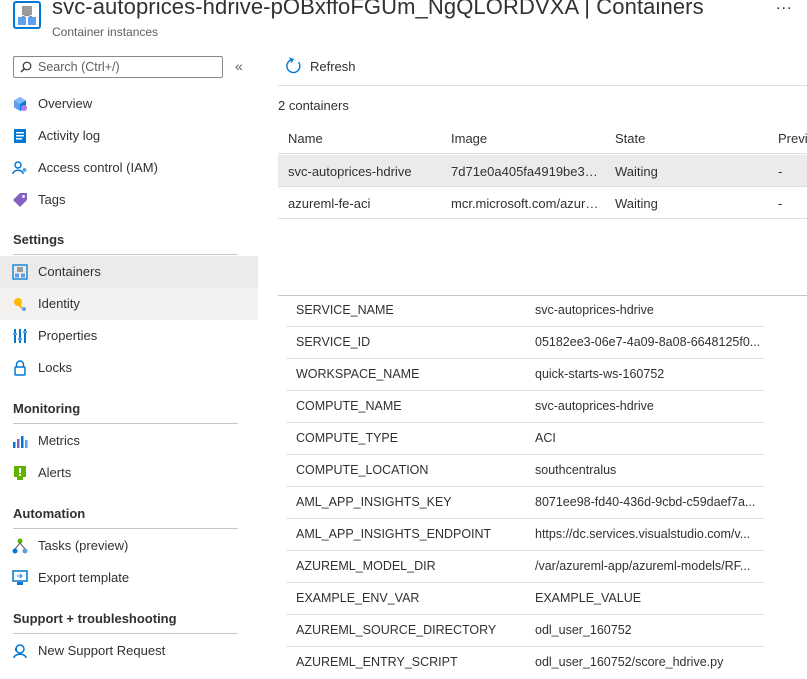 Image resolution: width=807 pixels, height=679 pixels. Describe the element at coordinates (129, 136) in the screenshot. I see `sidebar-item-activity-log: Activity log` at that location.